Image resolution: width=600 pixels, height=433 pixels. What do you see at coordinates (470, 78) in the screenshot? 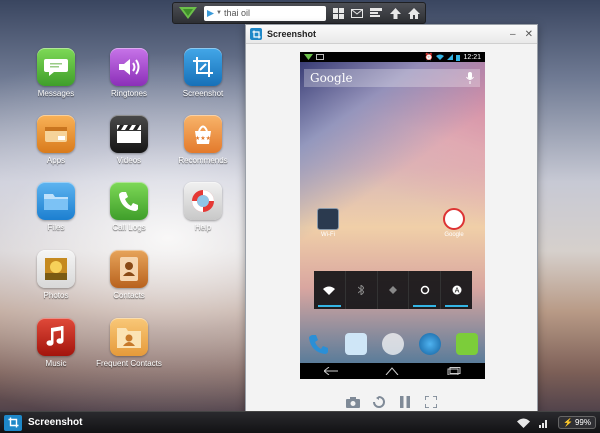
I see `microphone-icon` at bounding box center [470, 78].